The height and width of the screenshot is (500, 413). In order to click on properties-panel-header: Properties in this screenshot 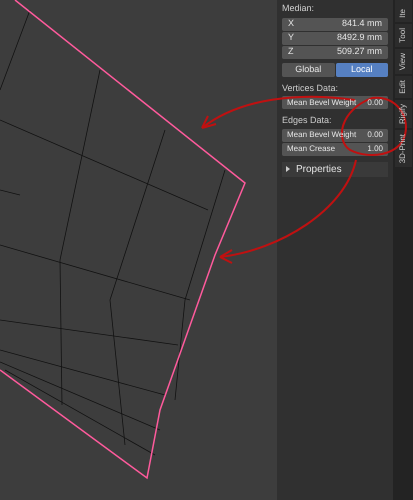, I will do `click(335, 169)`.